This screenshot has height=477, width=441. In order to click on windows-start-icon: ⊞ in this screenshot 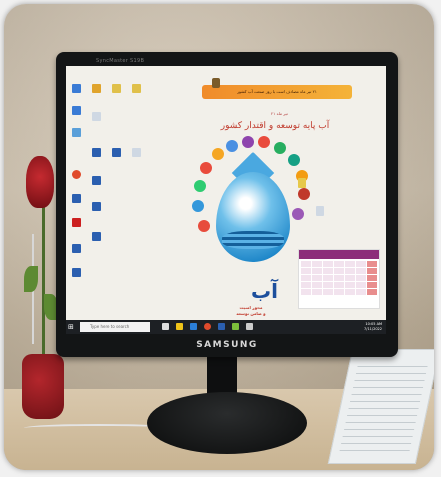, I will do `click(72, 327)`.